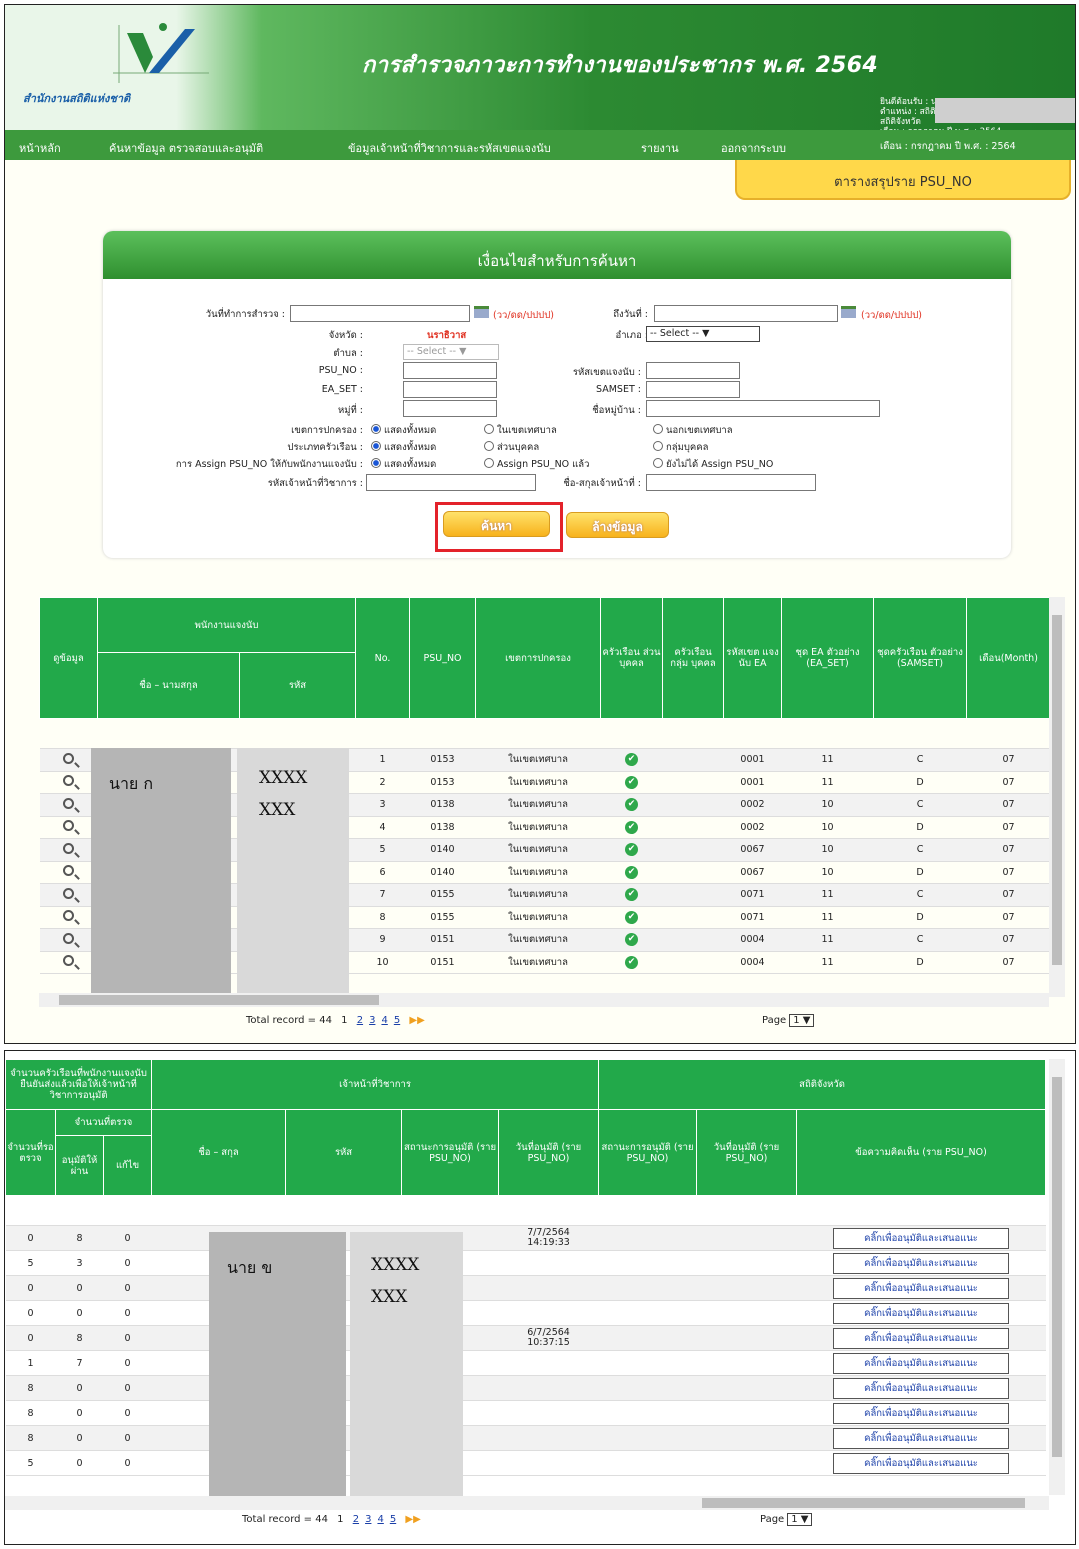 The width and height of the screenshot is (1079, 1549). I want to click on village-input, so click(763, 408).